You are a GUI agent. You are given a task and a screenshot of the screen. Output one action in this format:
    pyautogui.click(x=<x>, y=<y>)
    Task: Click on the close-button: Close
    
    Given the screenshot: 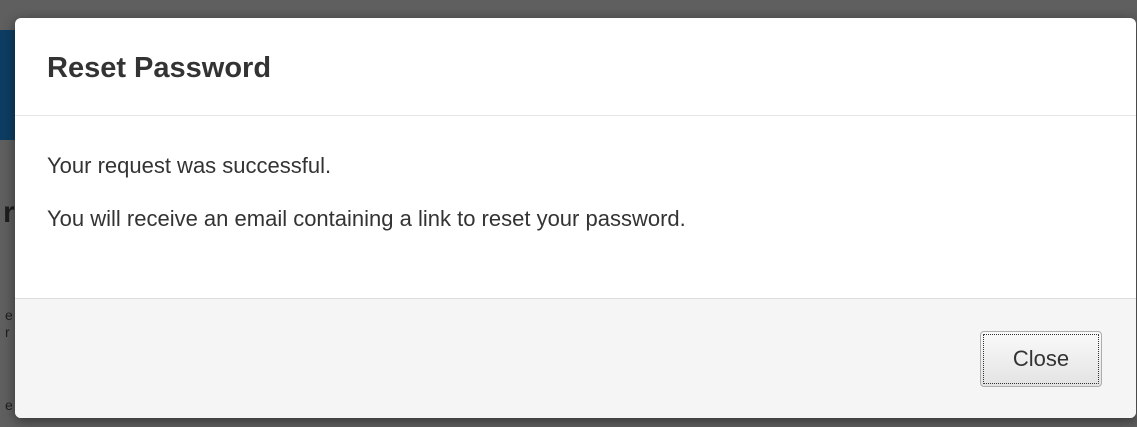 What is the action you would take?
    pyautogui.click(x=1041, y=359)
    